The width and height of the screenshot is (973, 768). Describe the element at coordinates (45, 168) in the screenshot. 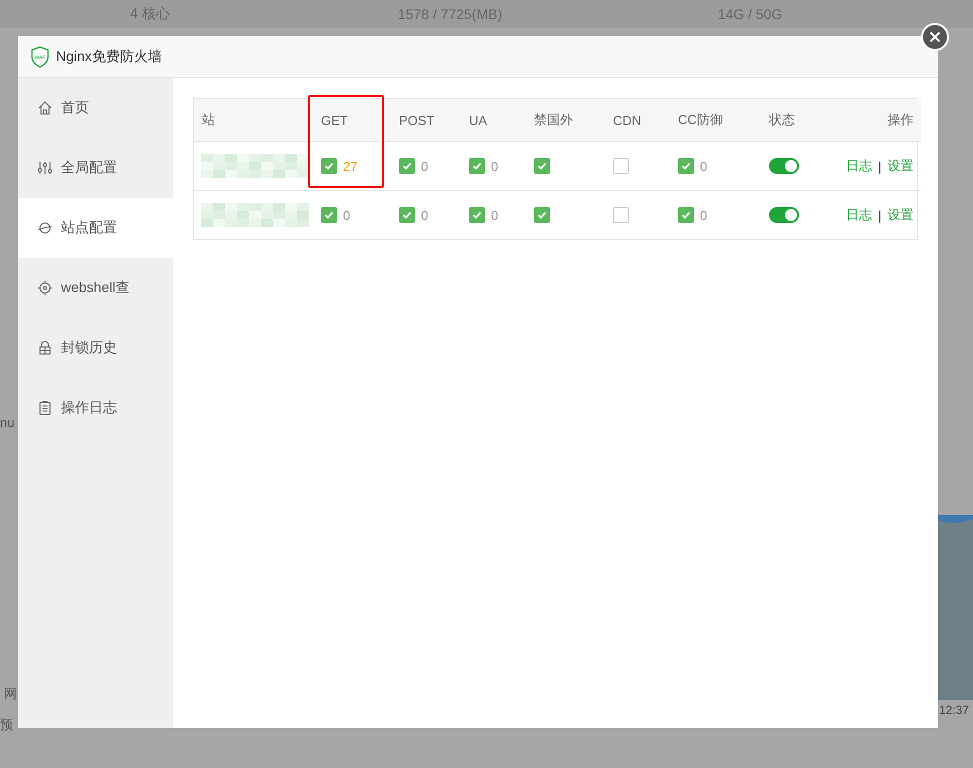

I see `sliders-icon` at that location.